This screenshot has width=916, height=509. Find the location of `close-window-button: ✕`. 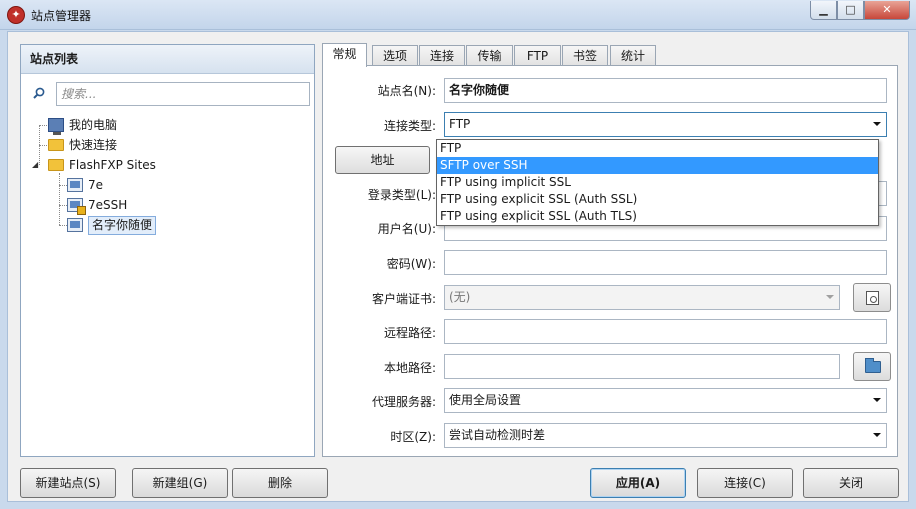

close-window-button: ✕ is located at coordinates (887, 10).